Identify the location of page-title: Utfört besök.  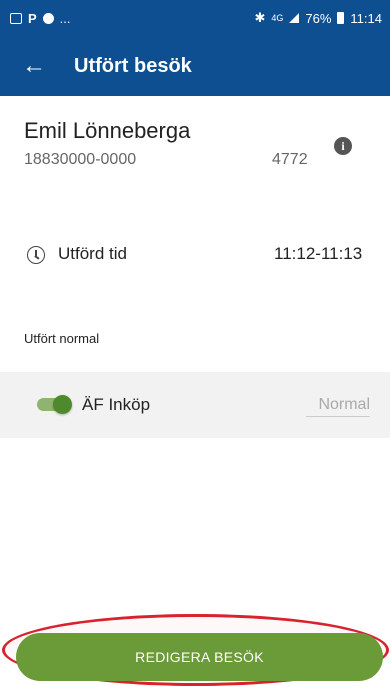
(133, 65).